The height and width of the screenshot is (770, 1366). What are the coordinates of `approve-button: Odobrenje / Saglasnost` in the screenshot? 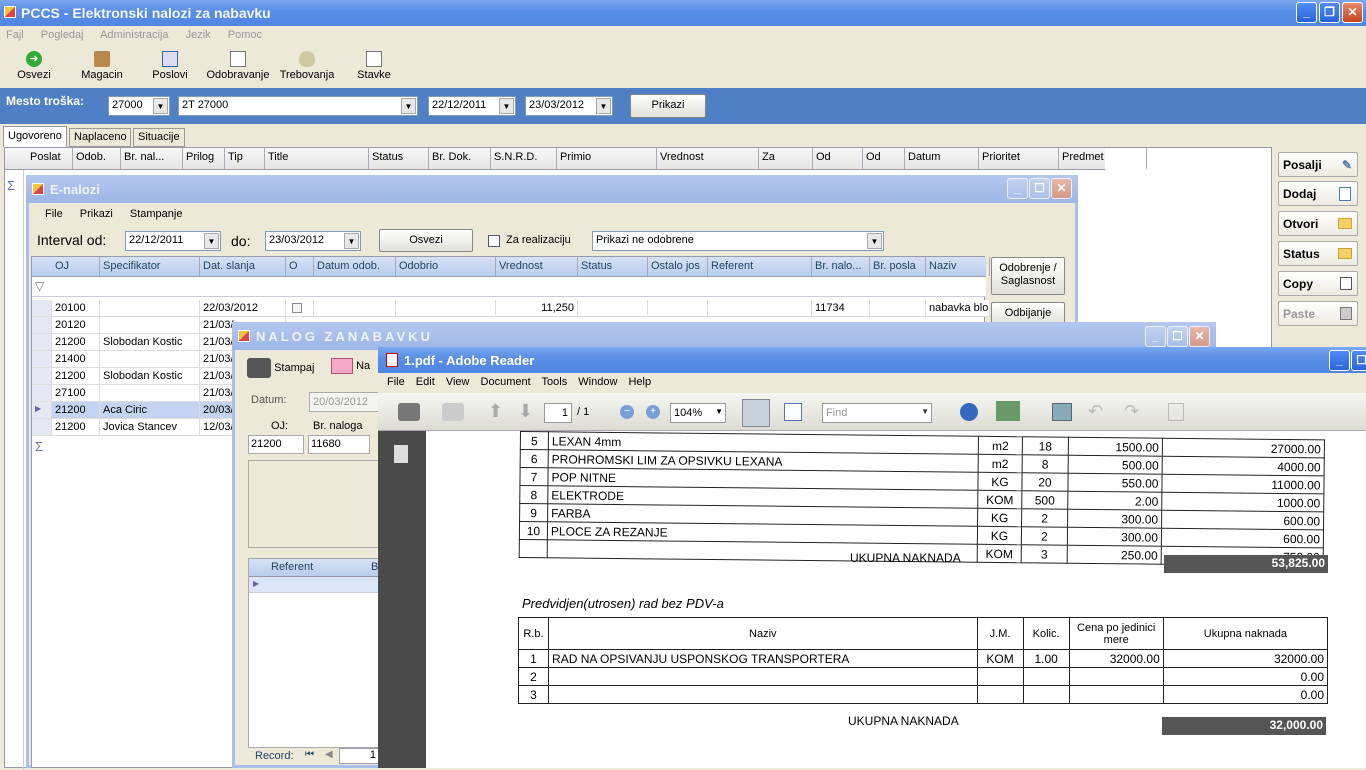 It's located at (1028, 276).